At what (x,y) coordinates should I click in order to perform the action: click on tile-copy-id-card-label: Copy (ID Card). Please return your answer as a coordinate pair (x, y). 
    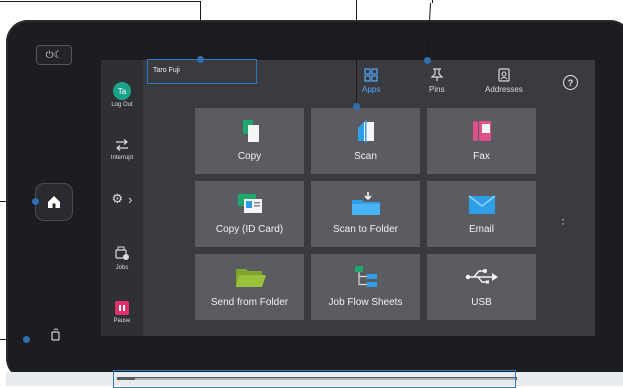
    Looking at the image, I should click on (249, 229).